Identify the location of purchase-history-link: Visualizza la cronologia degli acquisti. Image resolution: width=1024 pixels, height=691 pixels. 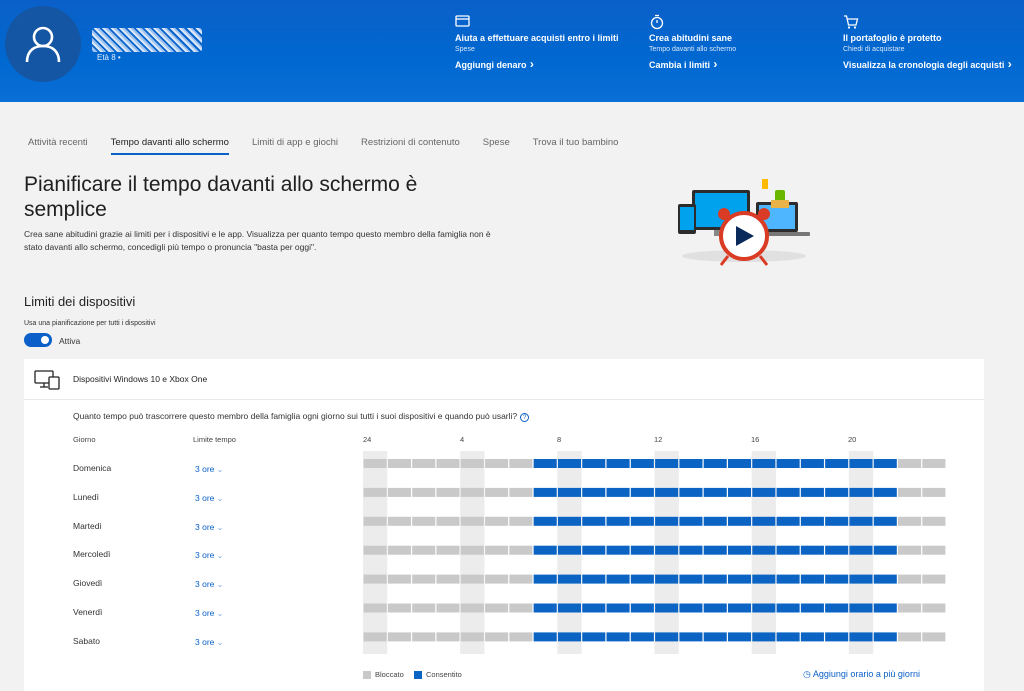
(927, 64).